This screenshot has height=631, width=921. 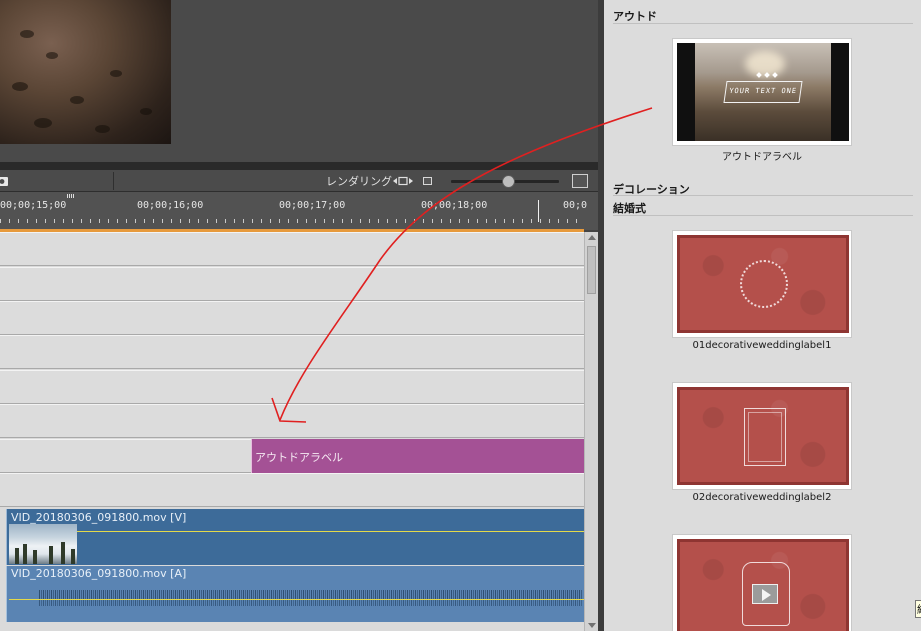 What do you see at coordinates (299, 181) in the screenshot?
I see `timeline-toolbar: レンダリング` at bounding box center [299, 181].